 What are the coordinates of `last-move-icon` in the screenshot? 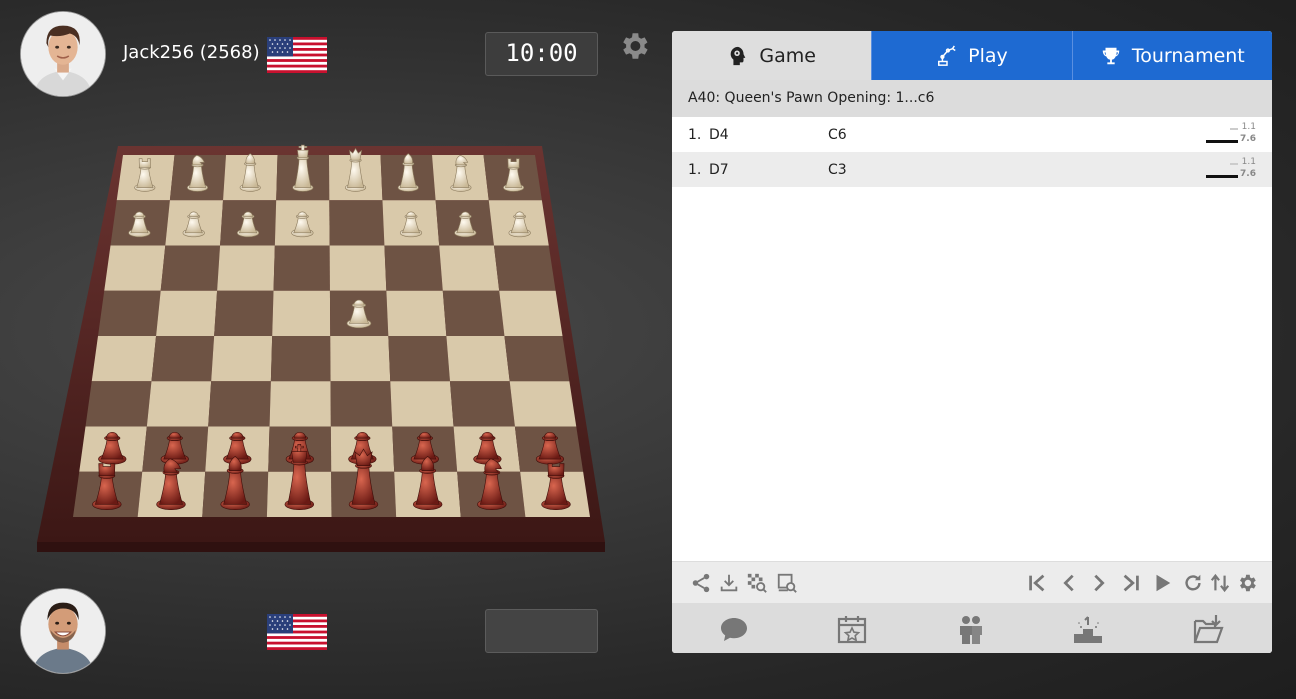 It's located at (1131, 583).